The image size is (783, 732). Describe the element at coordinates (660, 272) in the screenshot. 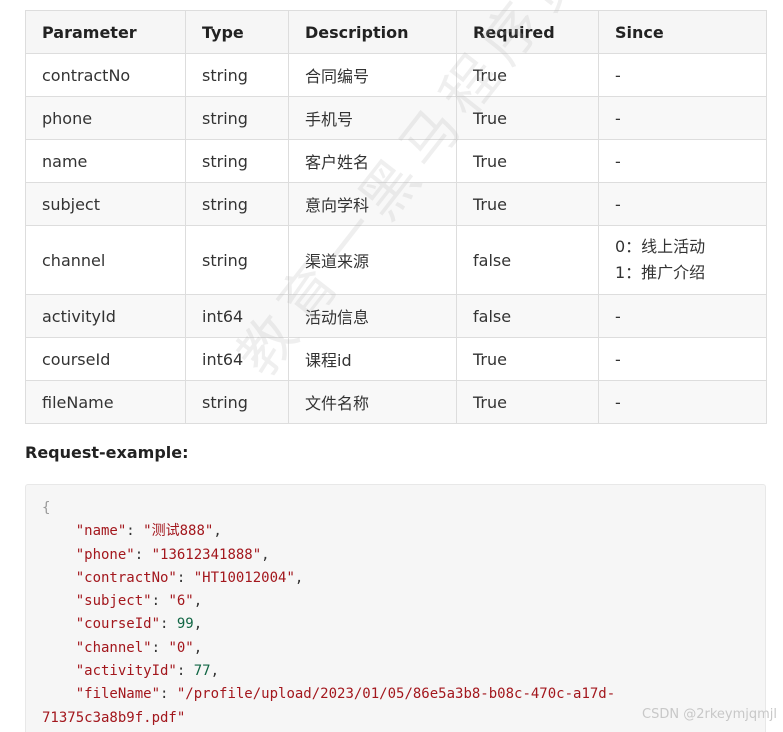

I see `since-option-line: 1：推广介绍` at that location.